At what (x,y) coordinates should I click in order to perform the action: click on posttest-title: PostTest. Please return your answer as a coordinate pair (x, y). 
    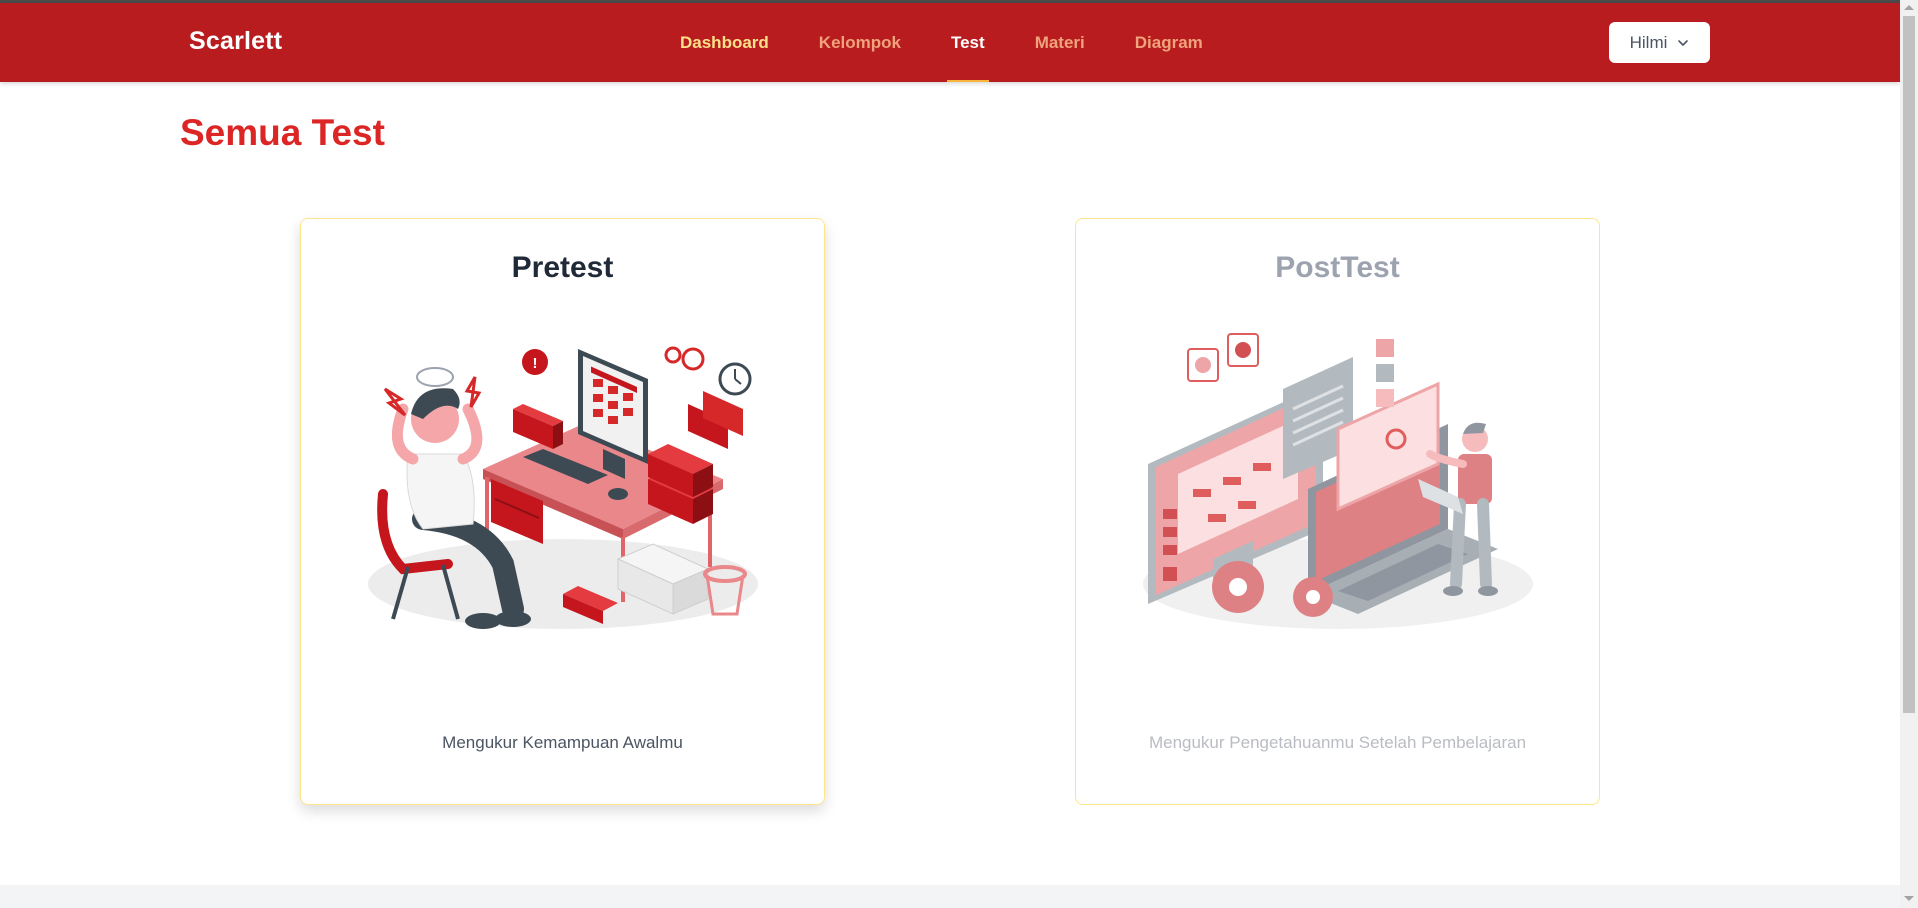
    Looking at the image, I should click on (1337, 267).